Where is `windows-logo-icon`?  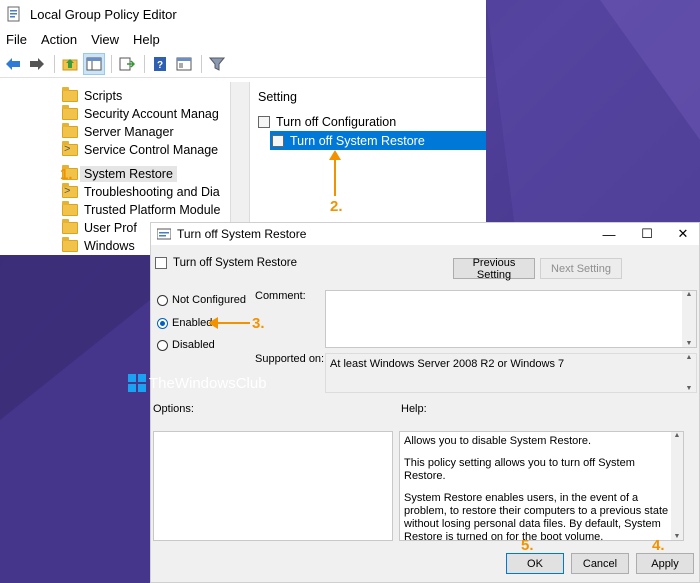
windows-logo-icon is located at coordinates (137, 383).